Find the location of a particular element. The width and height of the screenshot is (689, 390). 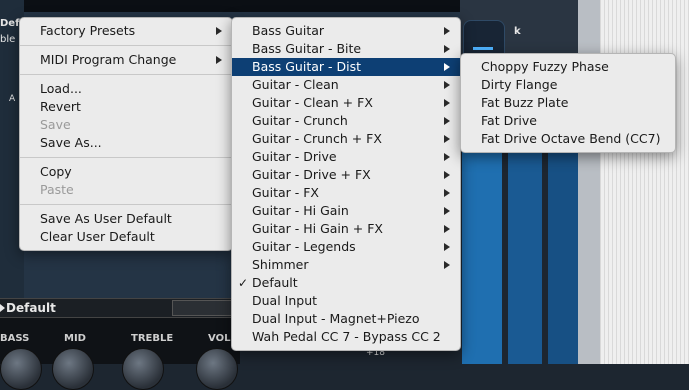

vol-knob is located at coordinates (217, 369).